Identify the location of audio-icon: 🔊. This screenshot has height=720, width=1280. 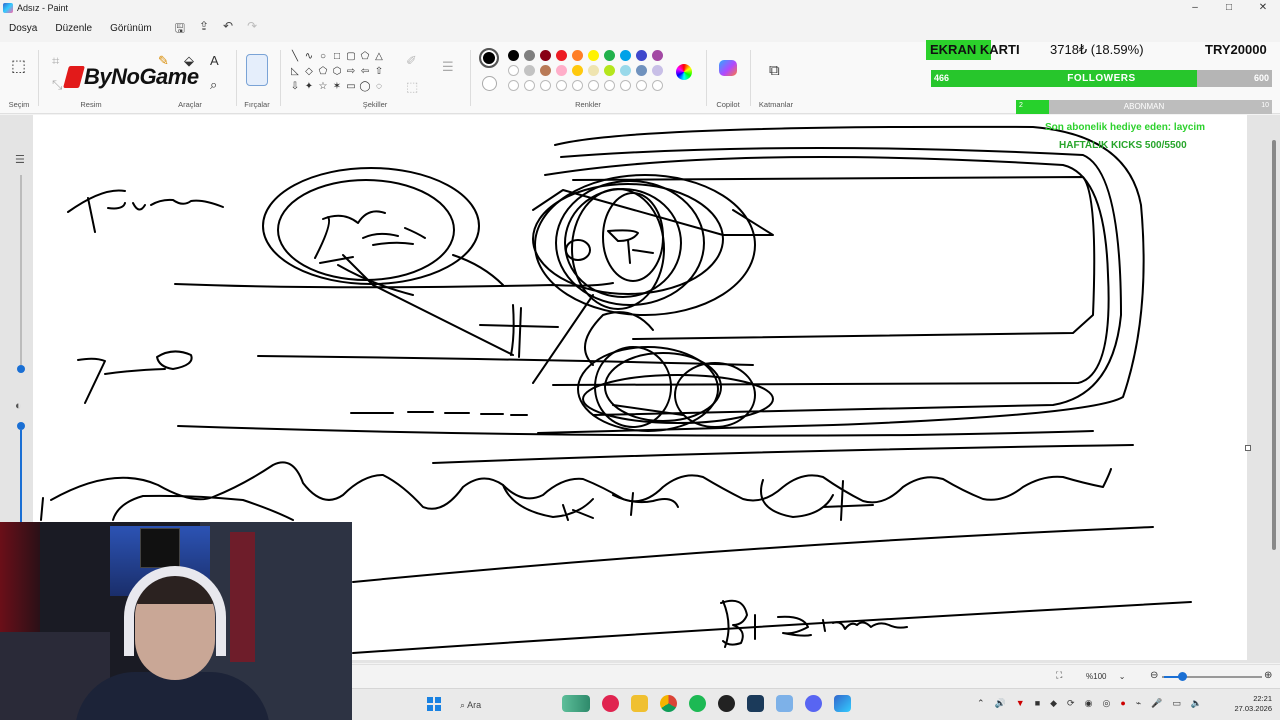
(1000, 703).